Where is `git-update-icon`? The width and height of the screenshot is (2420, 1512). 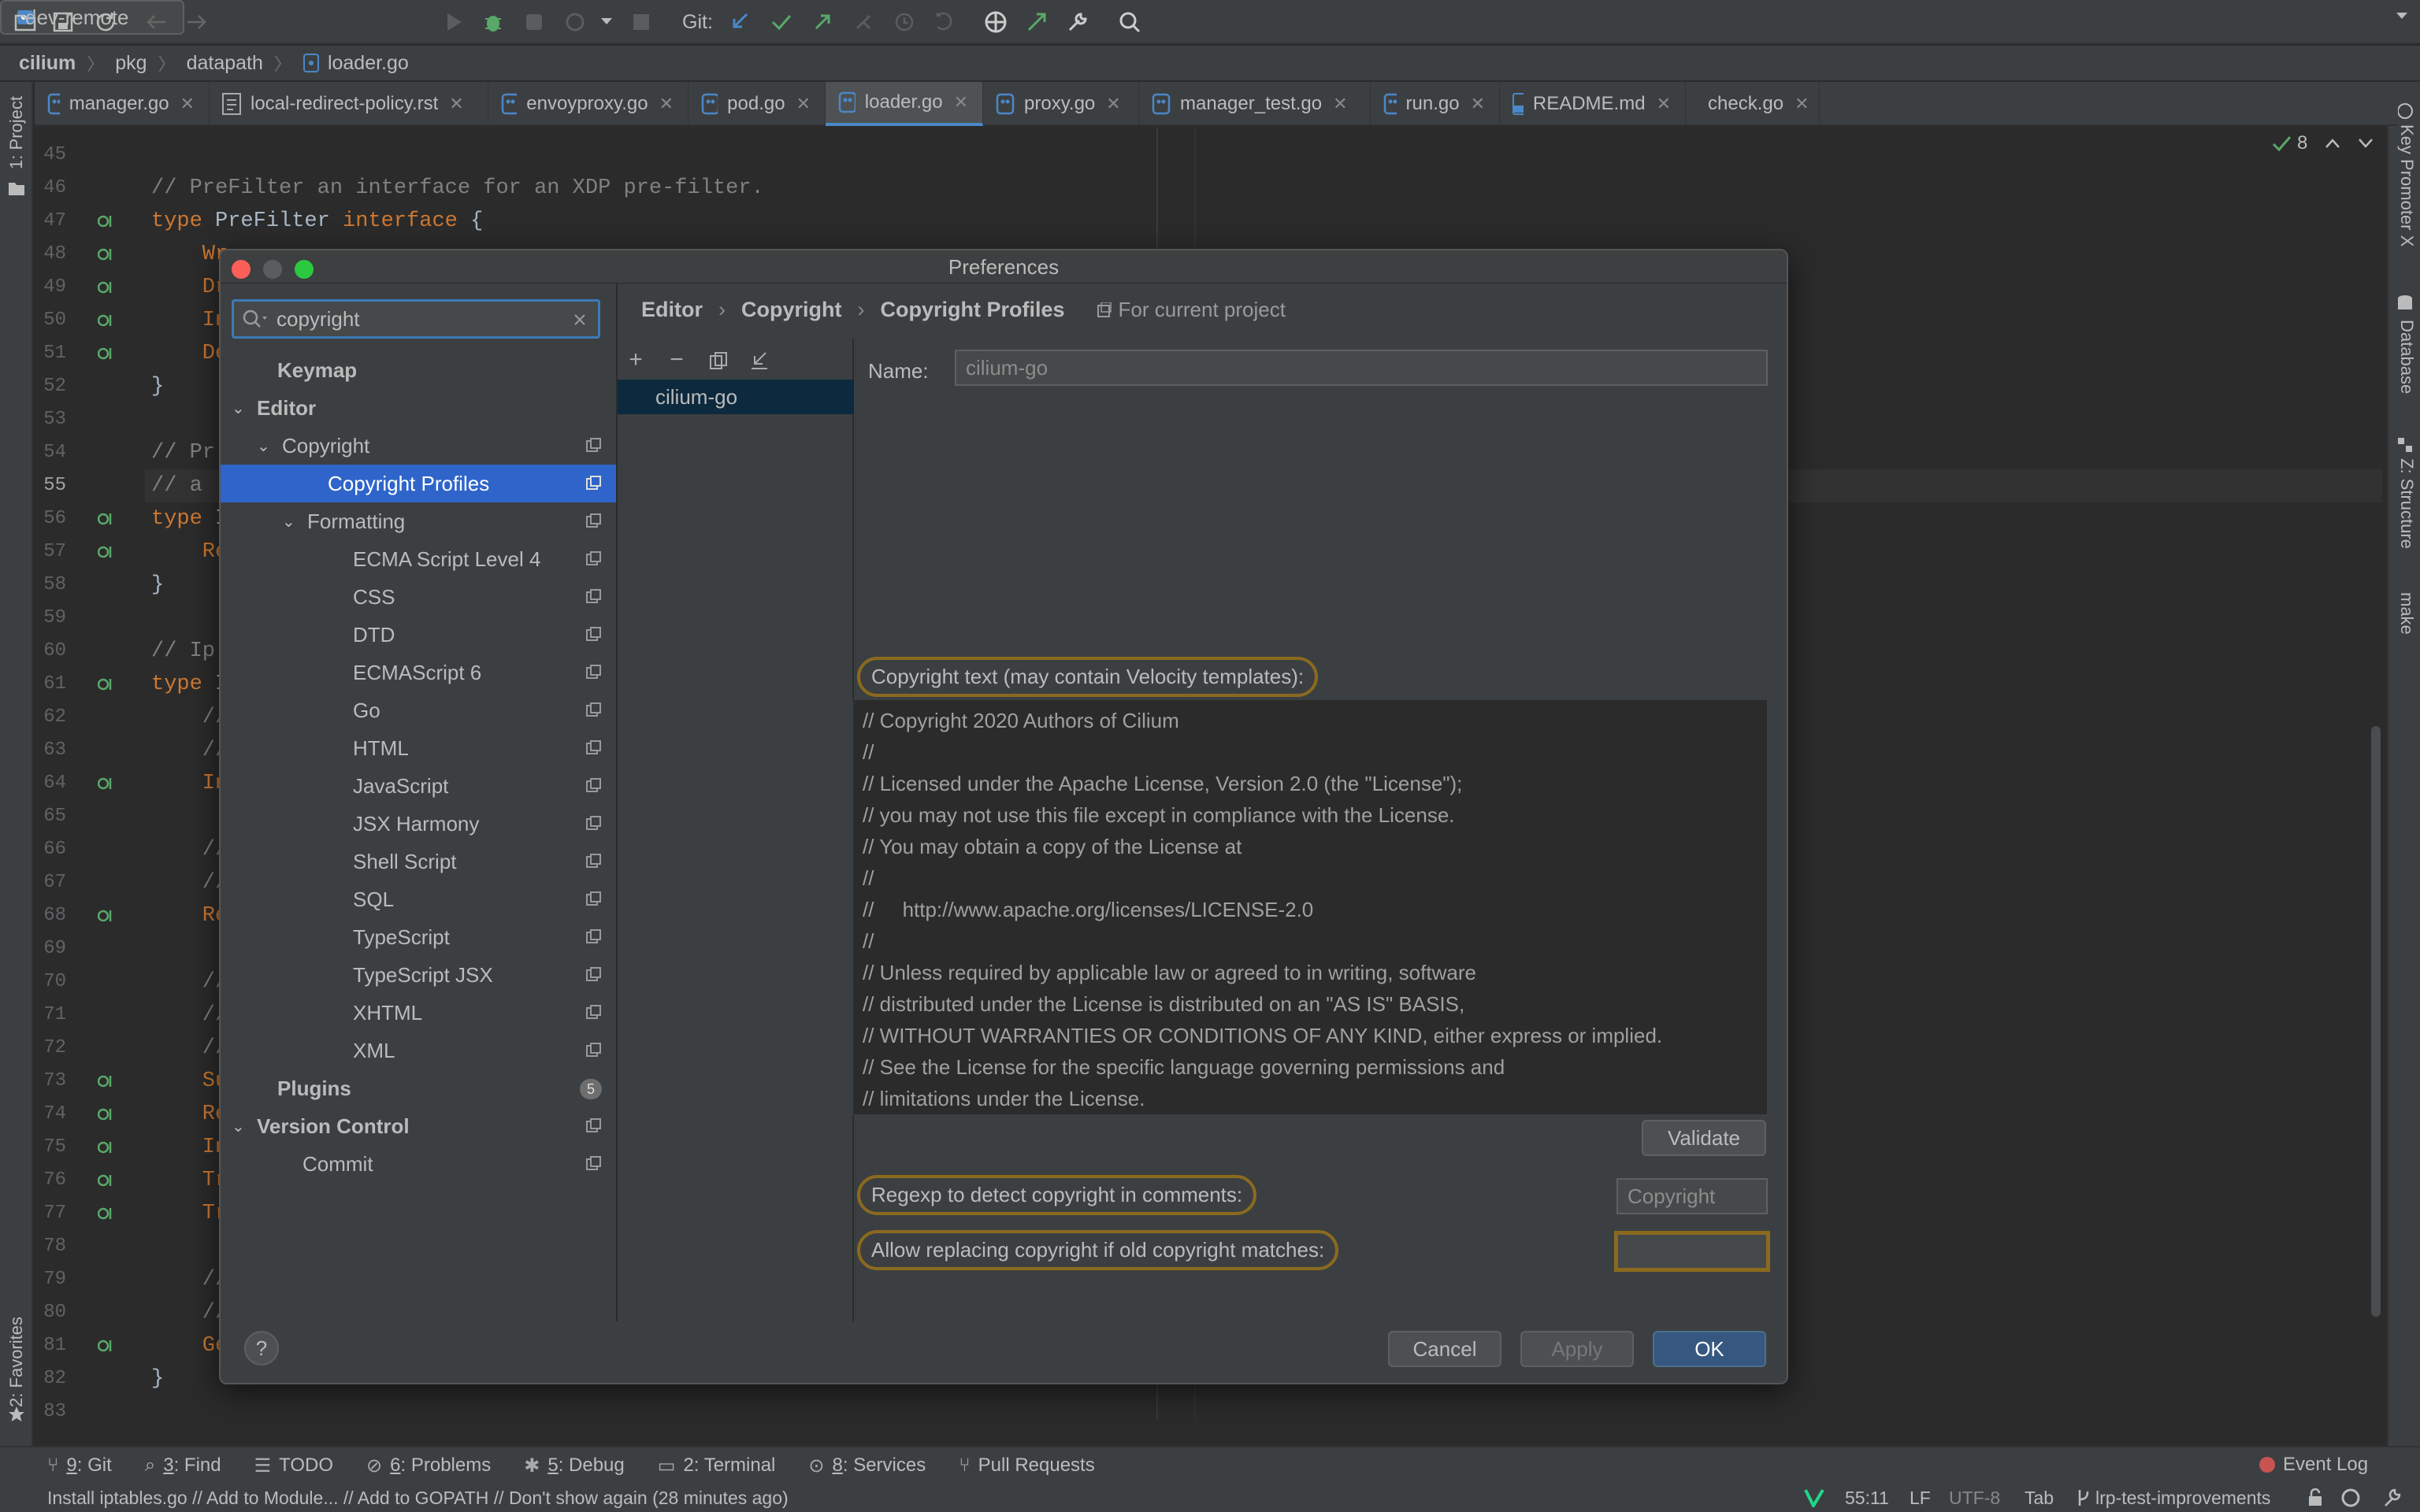
git-update-icon is located at coordinates (740, 22).